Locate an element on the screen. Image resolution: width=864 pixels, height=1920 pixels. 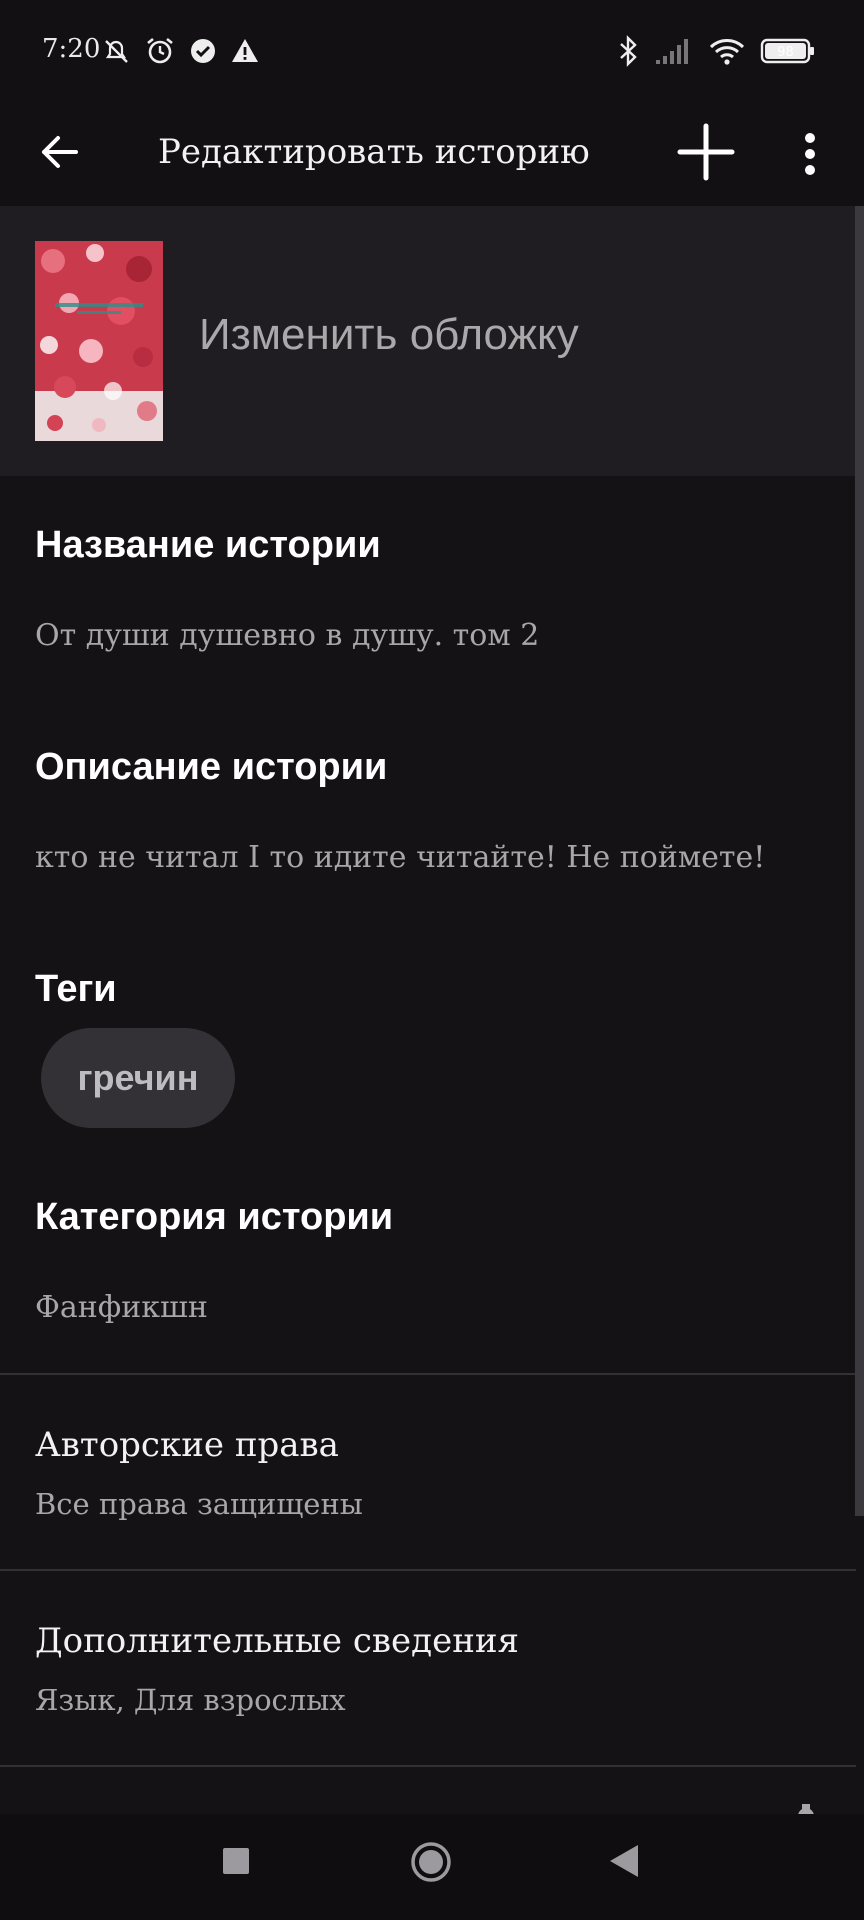
home-icon is located at coordinates (431, 1862).